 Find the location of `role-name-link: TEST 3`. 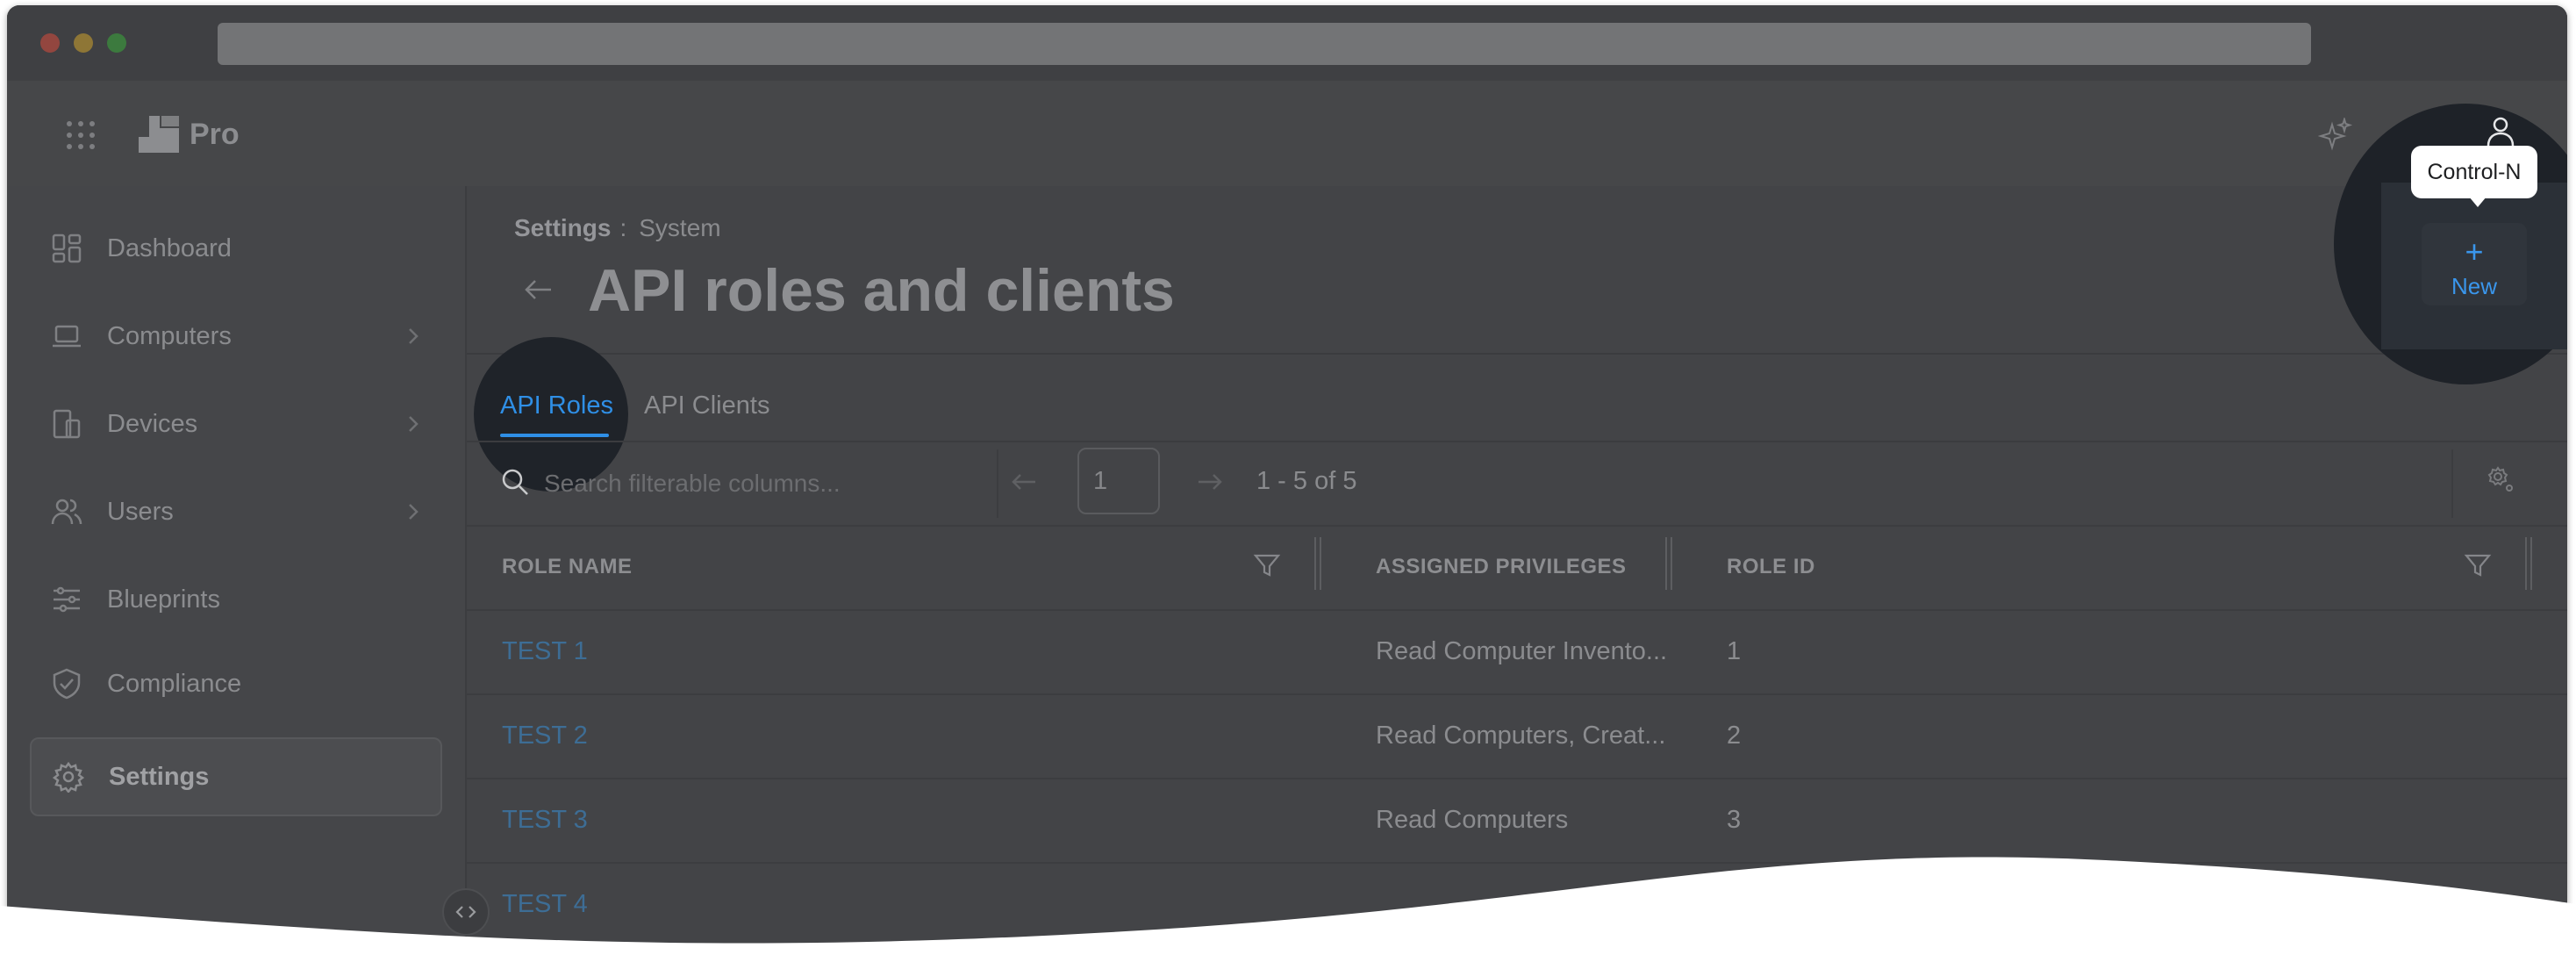

role-name-link: TEST 3 is located at coordinates (545, 820).